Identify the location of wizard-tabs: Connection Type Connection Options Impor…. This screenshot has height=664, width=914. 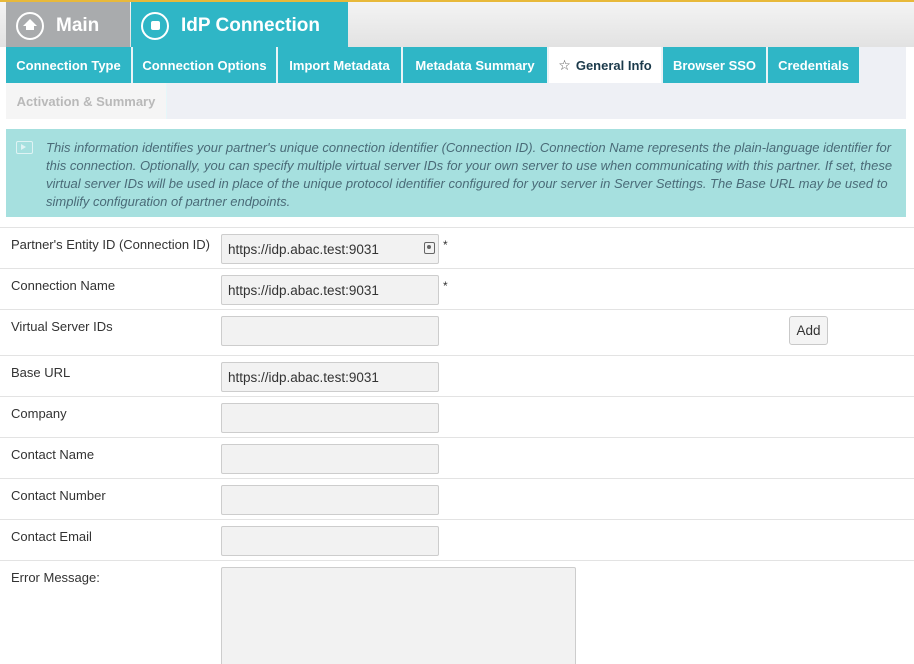
(456, 83).